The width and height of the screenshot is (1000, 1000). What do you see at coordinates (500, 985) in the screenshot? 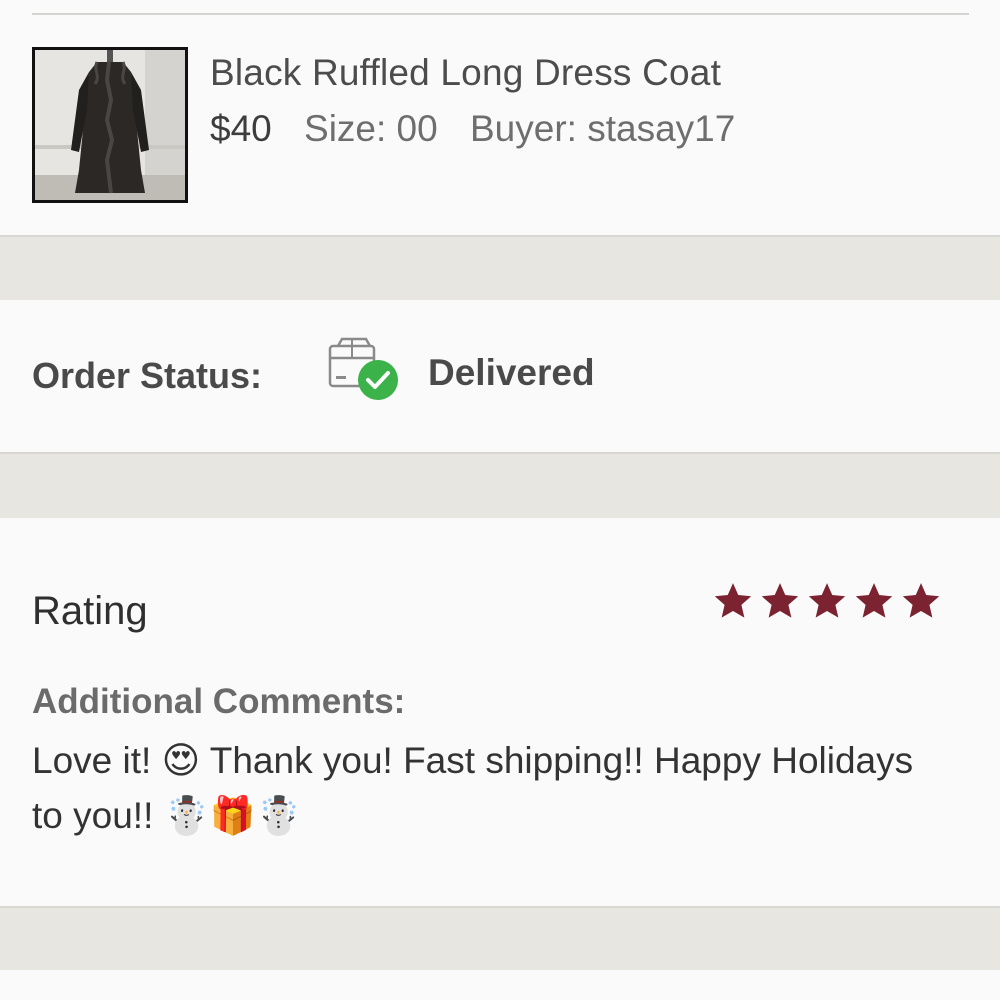
I see `next-card` at bounding box center [500, 985].